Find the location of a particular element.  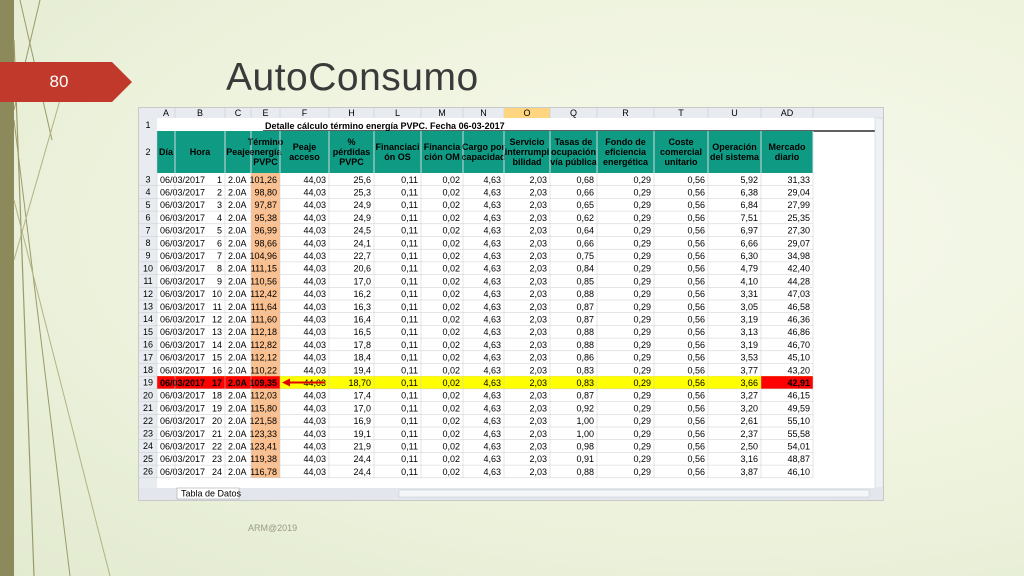

table-cell: 3 is located at coordinates (219, 205).